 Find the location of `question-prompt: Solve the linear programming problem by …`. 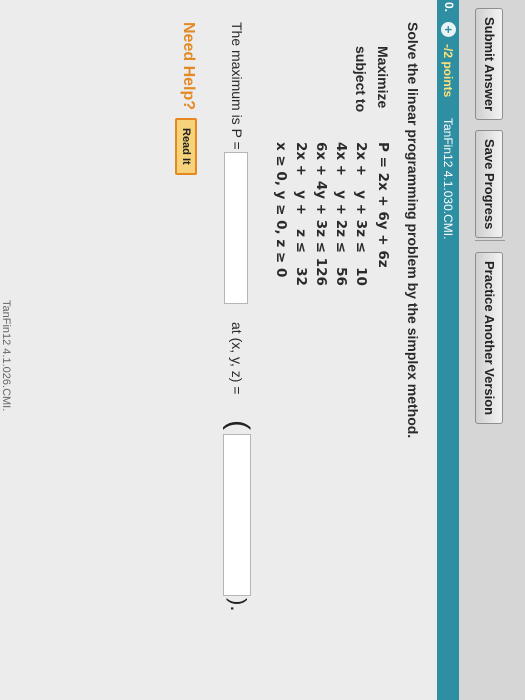

question-prompt: Solve the linear programming problem by … is located at coordinates (413, 230).